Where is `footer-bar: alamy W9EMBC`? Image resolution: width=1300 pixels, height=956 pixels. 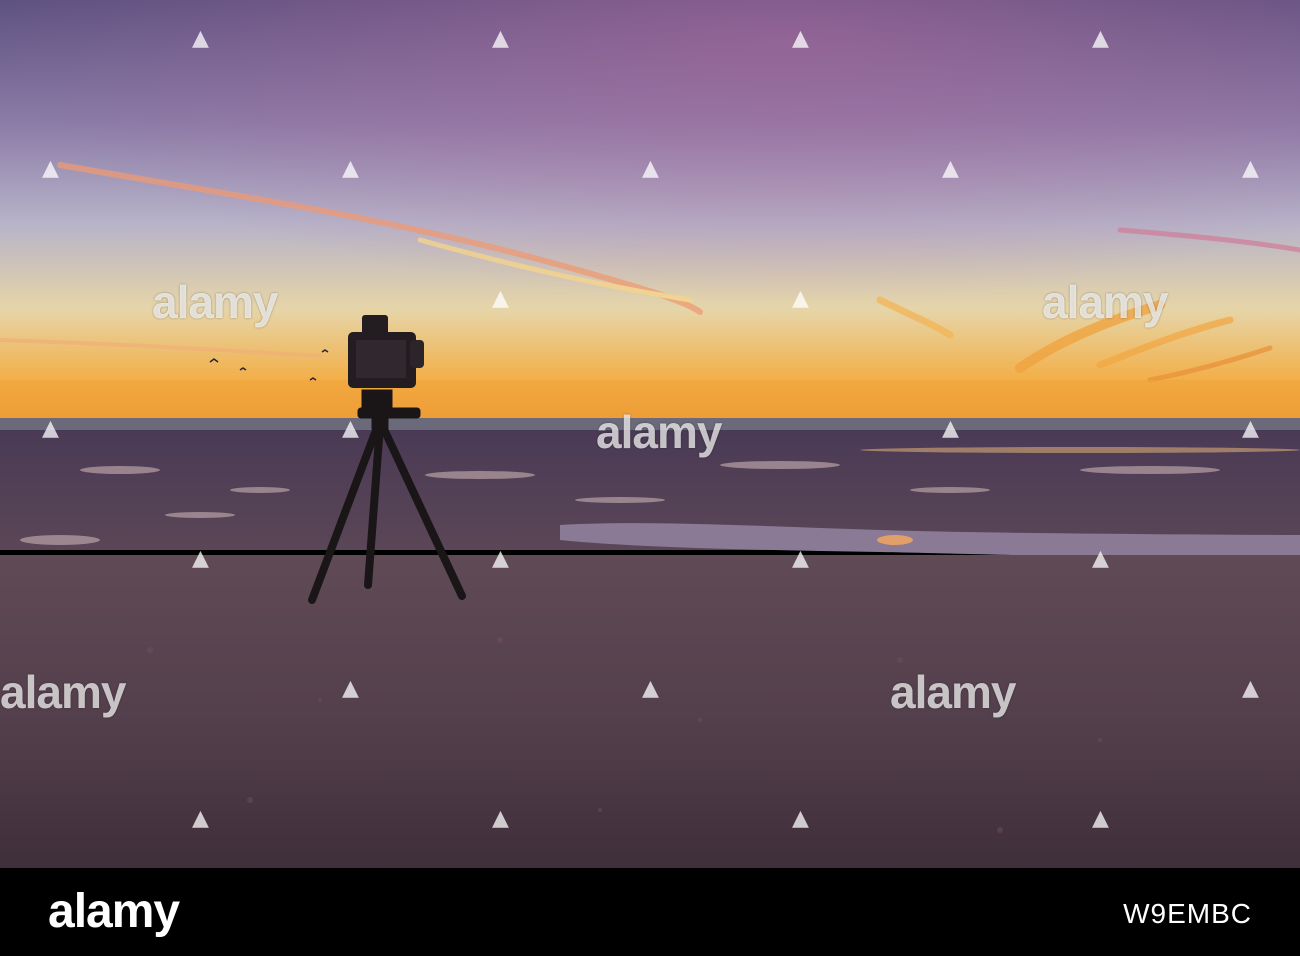
footer-bar: alamy W9EMBC is located at coordinates (650, 912).